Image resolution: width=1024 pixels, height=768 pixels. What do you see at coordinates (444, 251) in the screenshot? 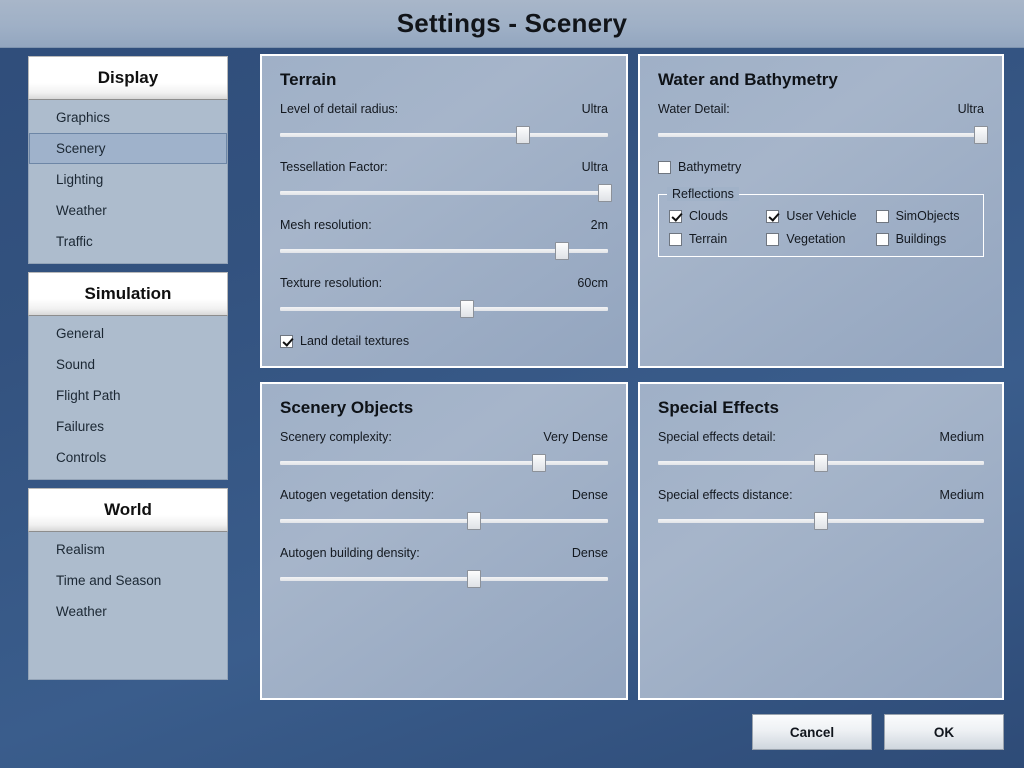
I see `slider-mesh-resolution` at bounding box center [444, 251].